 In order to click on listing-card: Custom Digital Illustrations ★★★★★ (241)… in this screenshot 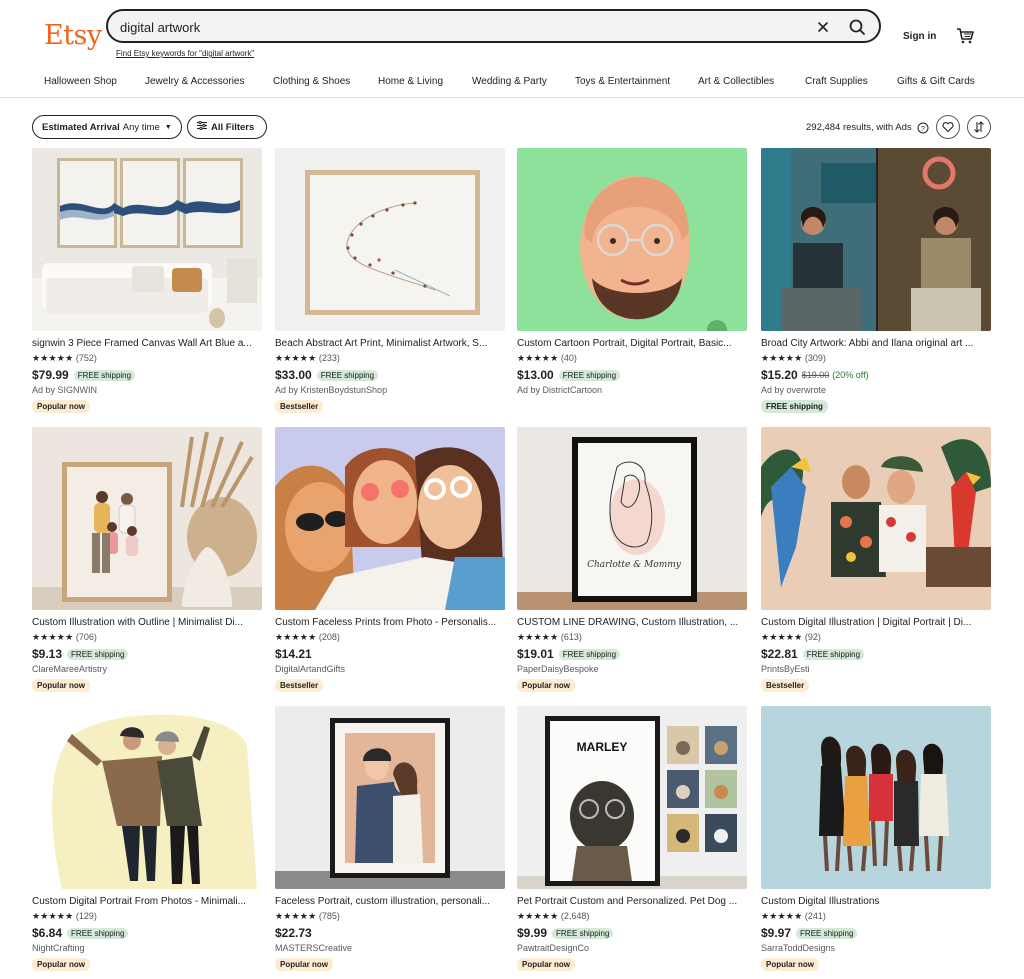, I will do `click(876, 841)`.